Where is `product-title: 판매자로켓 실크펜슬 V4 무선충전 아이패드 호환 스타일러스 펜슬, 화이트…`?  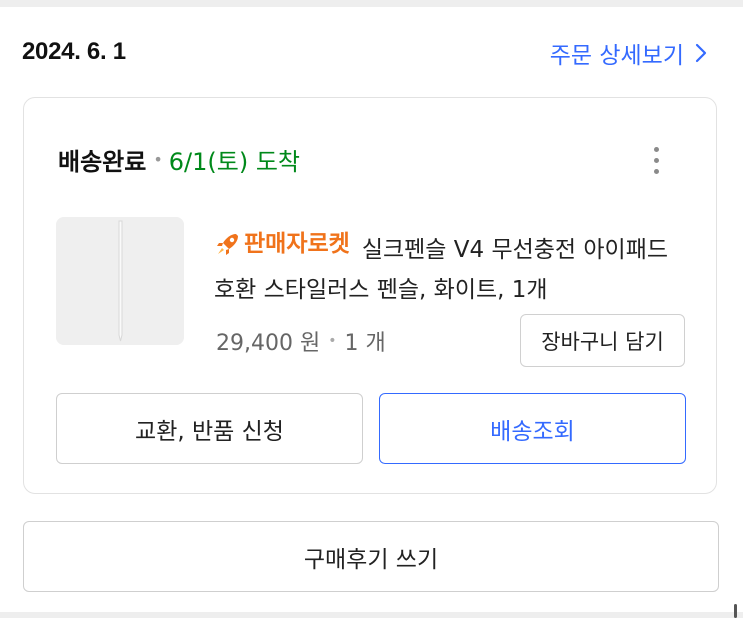 product-title: 판매자로켓 실크펜슬 V4 무선충전 아이패드 호환 스타일러스 펜슬, 화이트… is located at coordinates (449, 267).